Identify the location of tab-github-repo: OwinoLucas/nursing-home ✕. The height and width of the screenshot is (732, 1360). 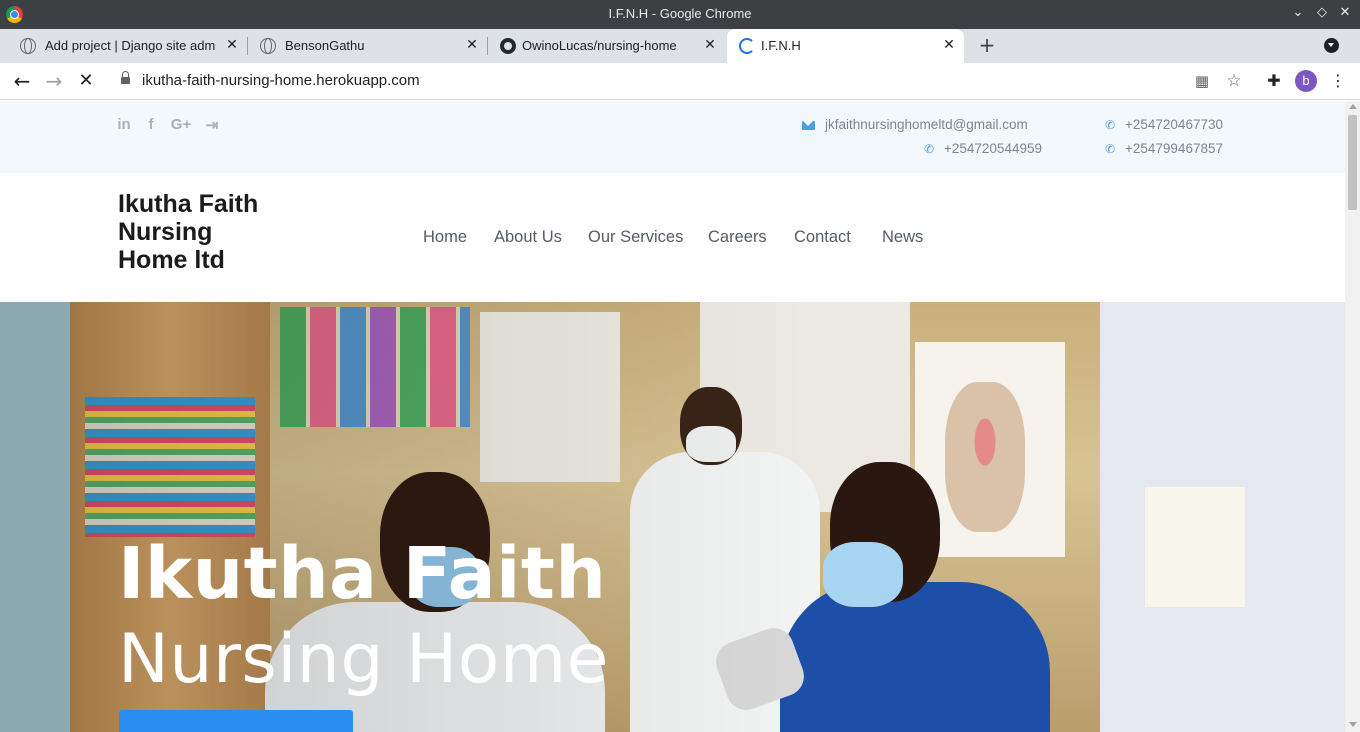
(607, 46).